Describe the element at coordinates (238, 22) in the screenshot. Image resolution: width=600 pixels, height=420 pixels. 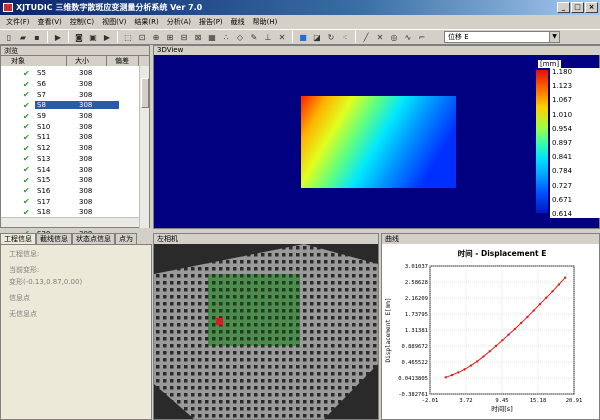
I see `menu-section: 截线` at that location.